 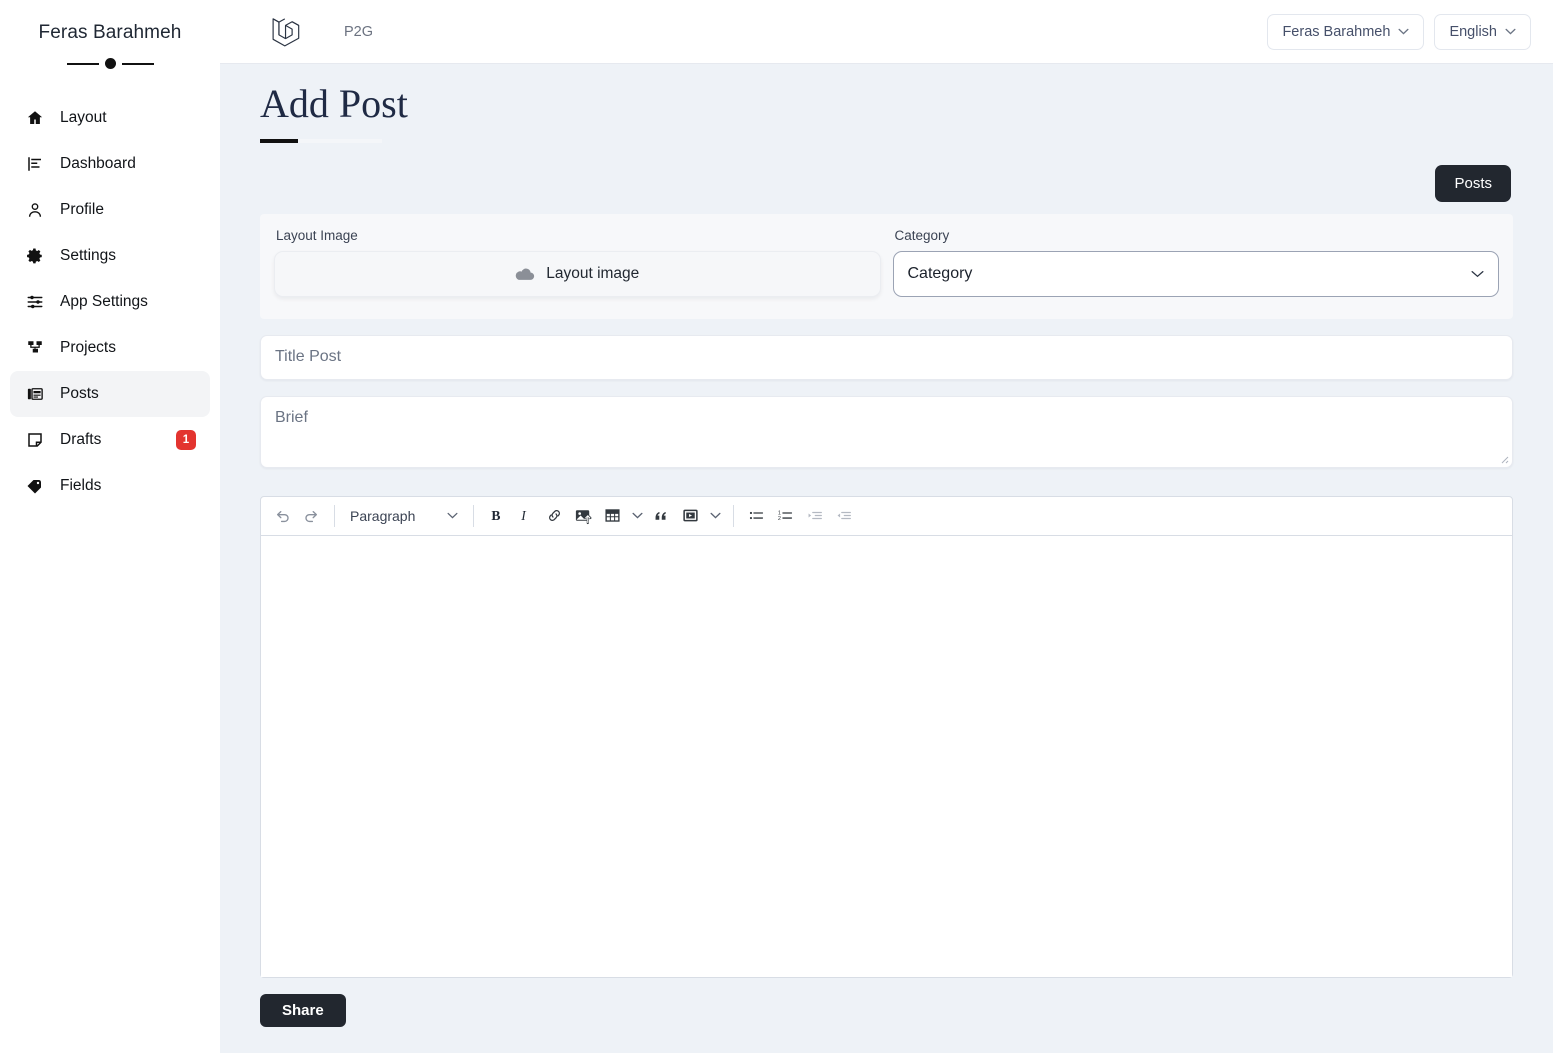 I want to click on sidebar-item-dashboard: Dashboard, so click(x=110, y=164).